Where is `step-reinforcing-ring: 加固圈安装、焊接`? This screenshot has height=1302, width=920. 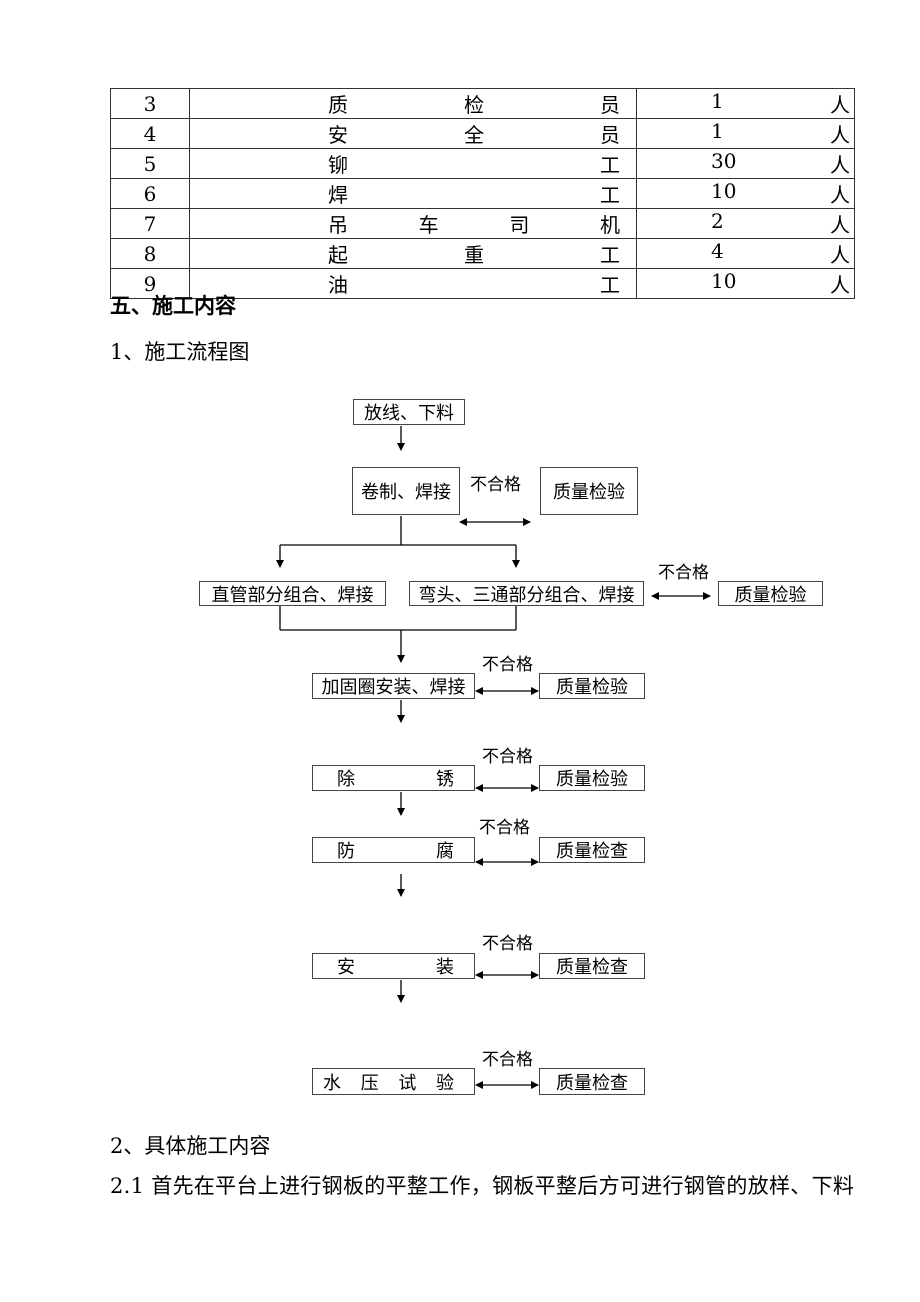
step-reinforcing-ring: 加固圈安装、焊接 is located at coordinates (393, 686).